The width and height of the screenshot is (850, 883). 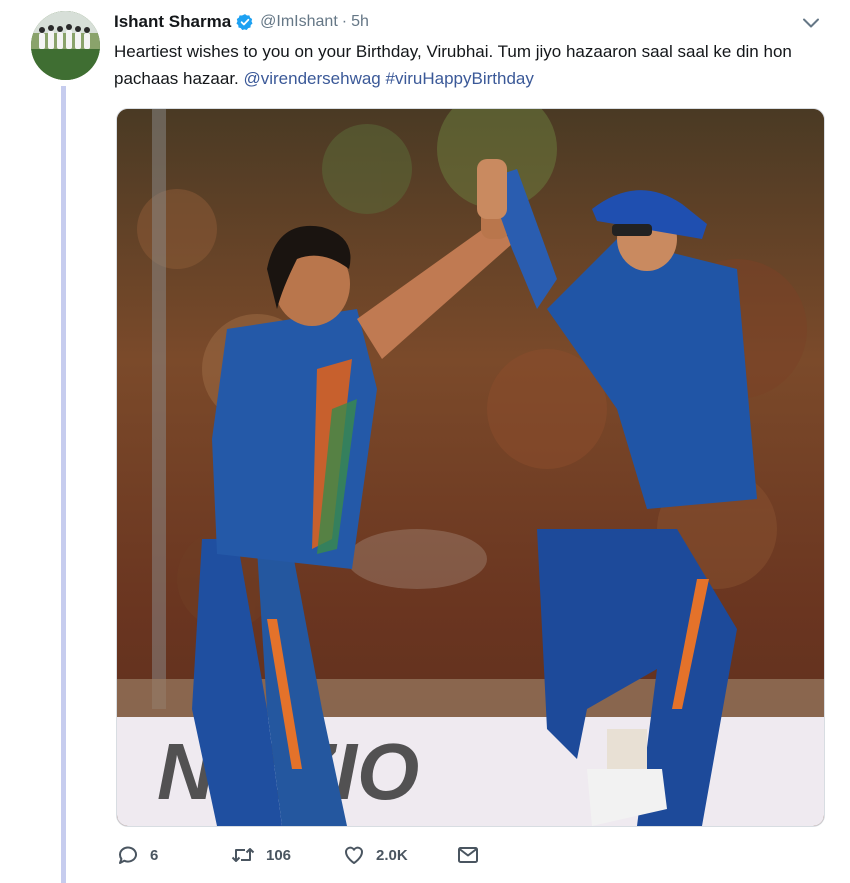 I want to click on retweet-button: 106, so click(x=286, y=855).